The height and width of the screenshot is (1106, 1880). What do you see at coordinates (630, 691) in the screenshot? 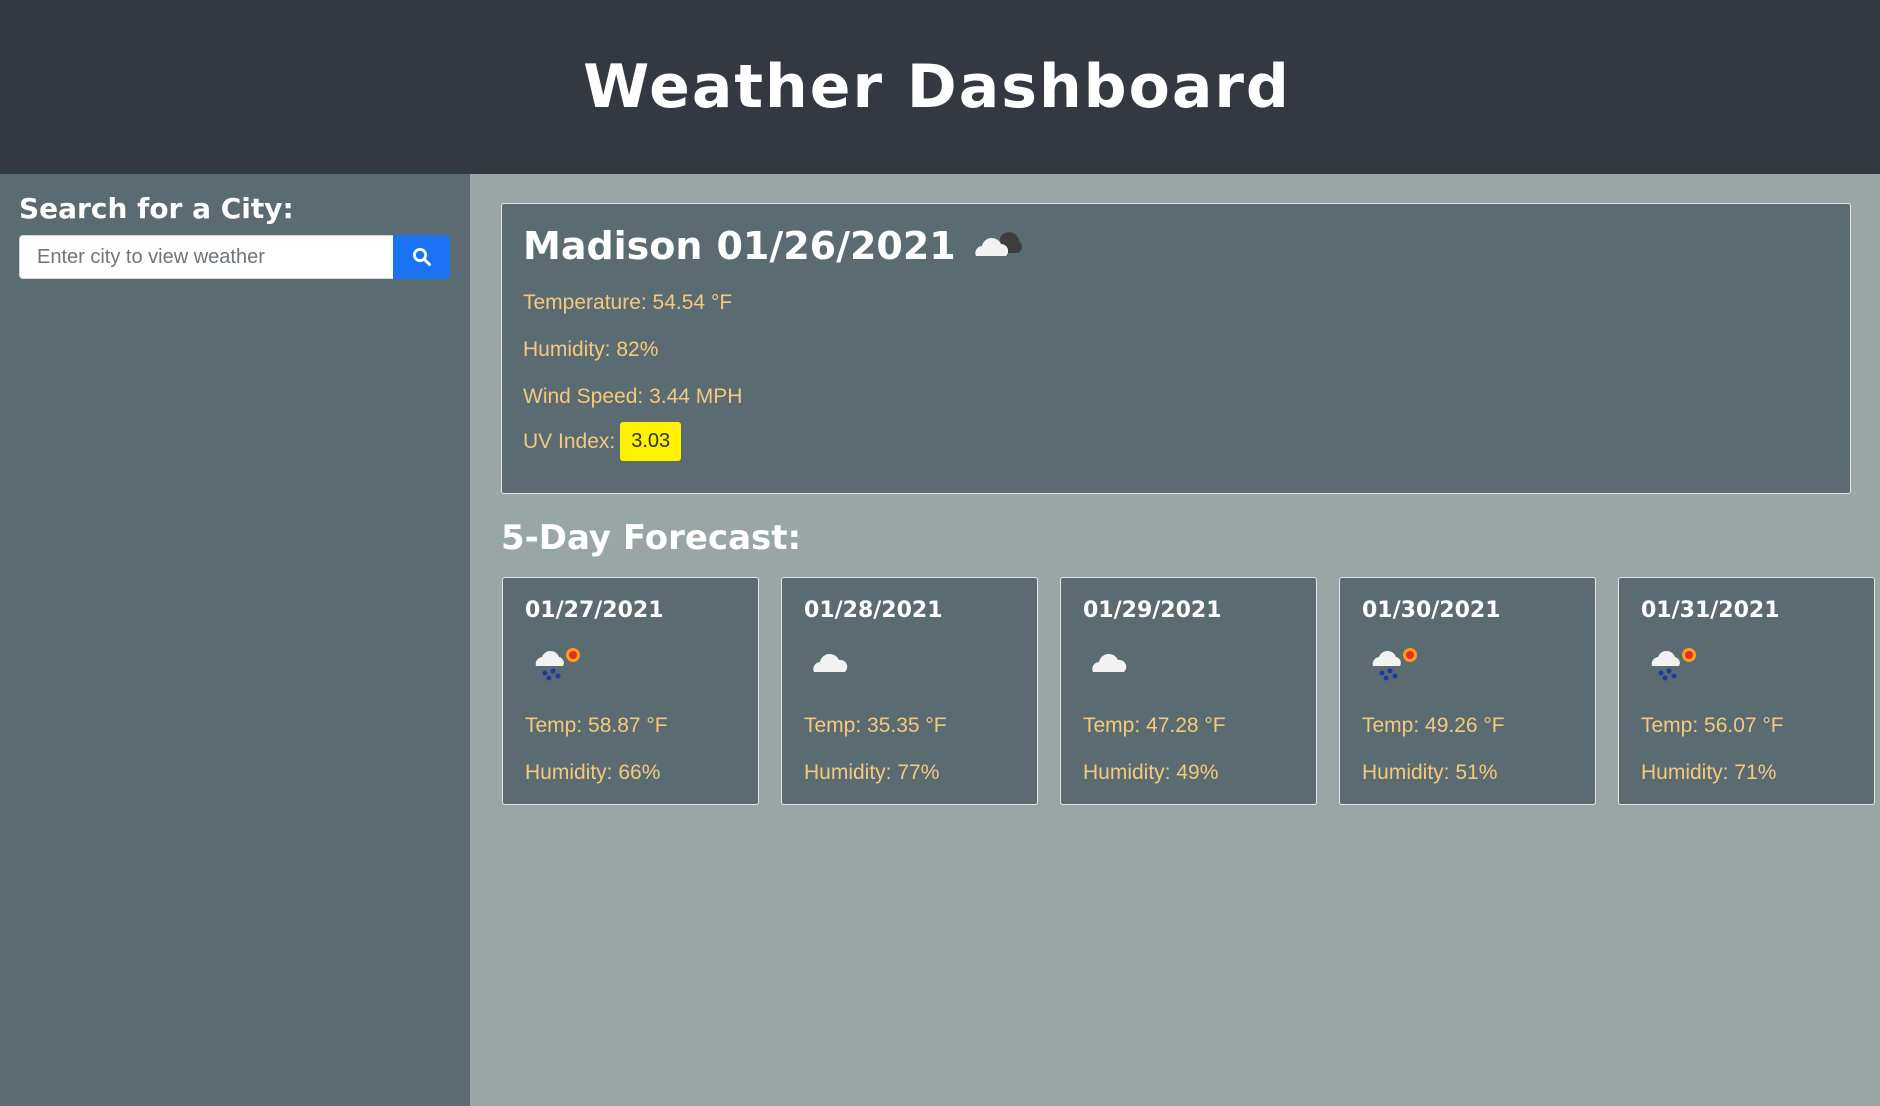
I see `forecast-card-day-1: 01/27/2021 Temp: 58.87 °F Humidity: 66%` at bounding box center [630, 691].